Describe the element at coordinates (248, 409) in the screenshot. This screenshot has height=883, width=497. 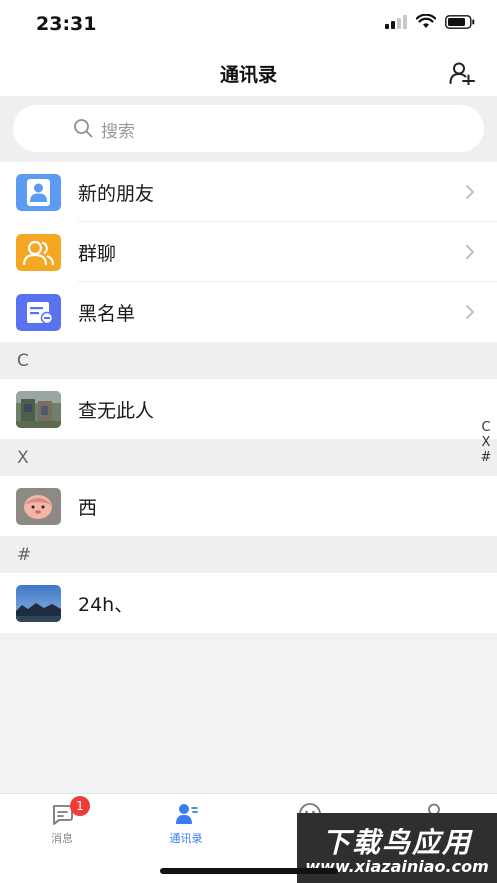
I see `contact-row: 查无此人` at that location.